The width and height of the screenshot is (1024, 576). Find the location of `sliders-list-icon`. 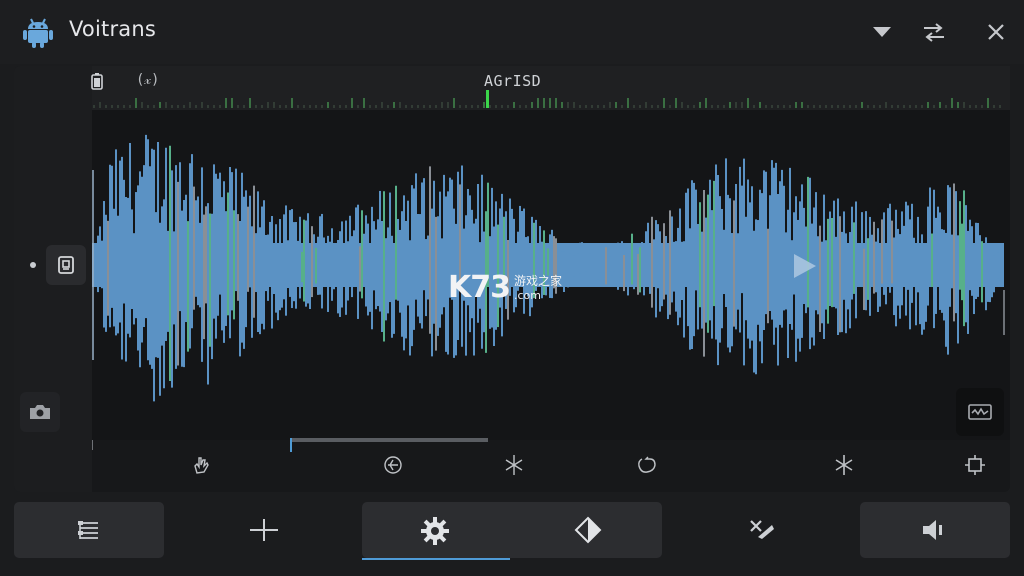

sliders-list-icon is located at coordinates (88, 530).